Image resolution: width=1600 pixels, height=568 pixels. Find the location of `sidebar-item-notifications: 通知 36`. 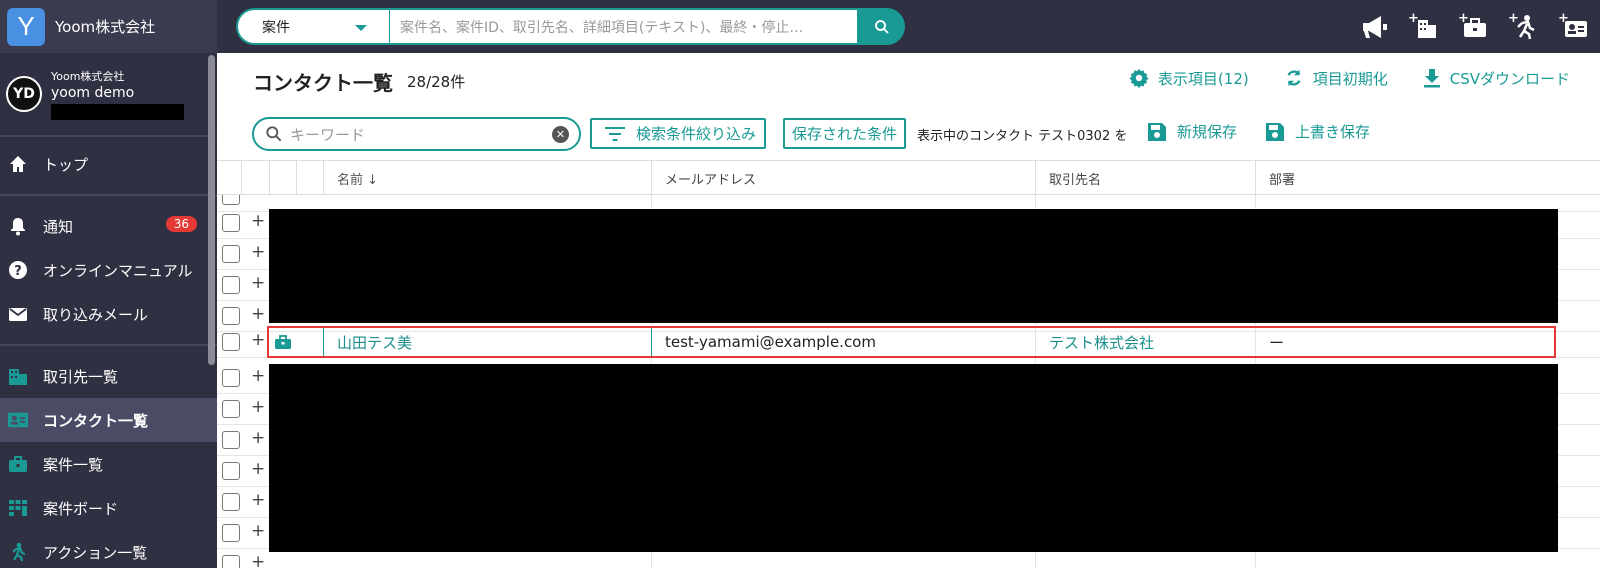

sidebar-item-notifications: 通知 36 is located at coordinates (108, 226).